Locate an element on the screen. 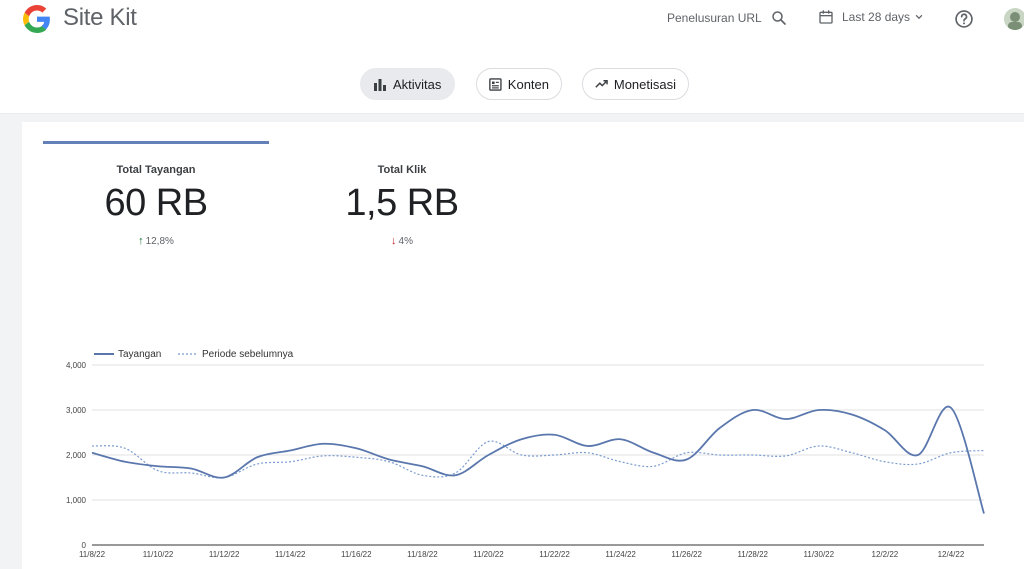 This screenshot has height=569, width=1024. y-tick-label: 1,000 is located at coordinates (76, 500).